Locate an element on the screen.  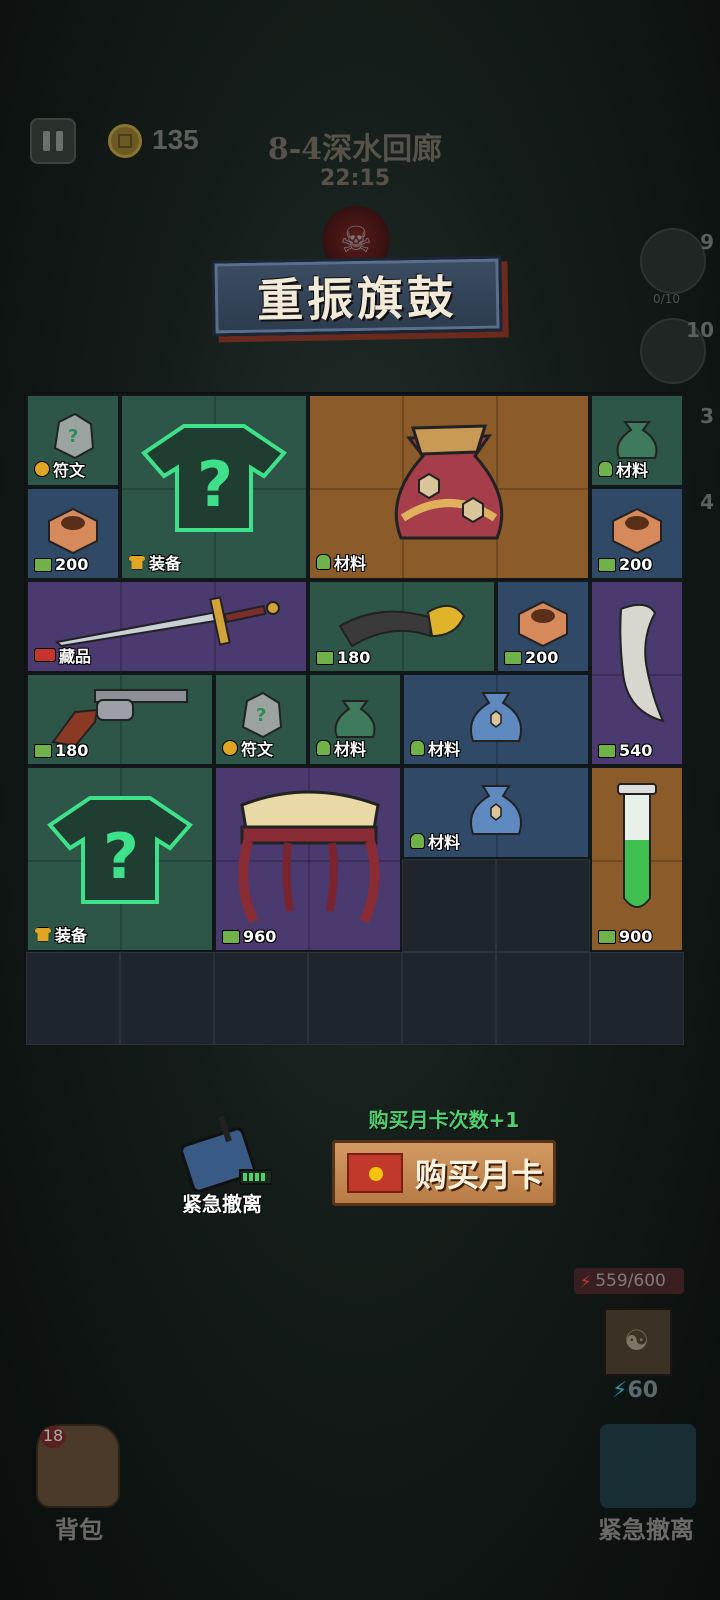
skill-cost: ⚡60 is located at coordinates (635, 1390).